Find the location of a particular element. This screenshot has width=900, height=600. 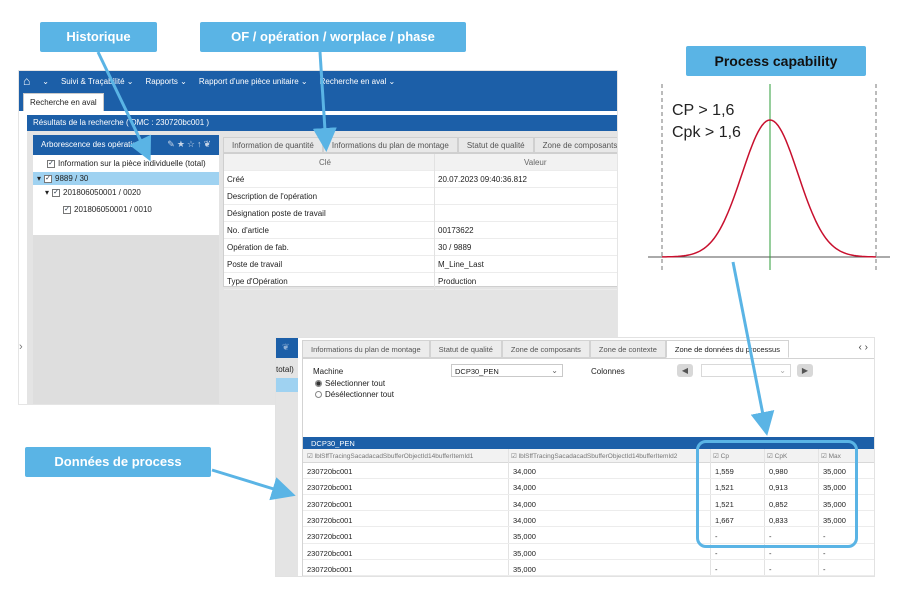

arrow-historique is located at coordinates (124, 106).